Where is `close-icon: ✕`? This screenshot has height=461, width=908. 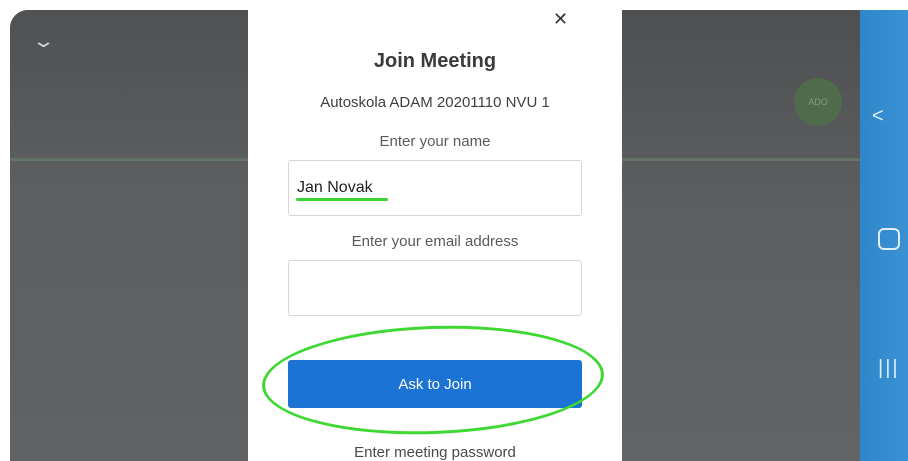
close-icon: ✕ is located at coordinates (560, 19).